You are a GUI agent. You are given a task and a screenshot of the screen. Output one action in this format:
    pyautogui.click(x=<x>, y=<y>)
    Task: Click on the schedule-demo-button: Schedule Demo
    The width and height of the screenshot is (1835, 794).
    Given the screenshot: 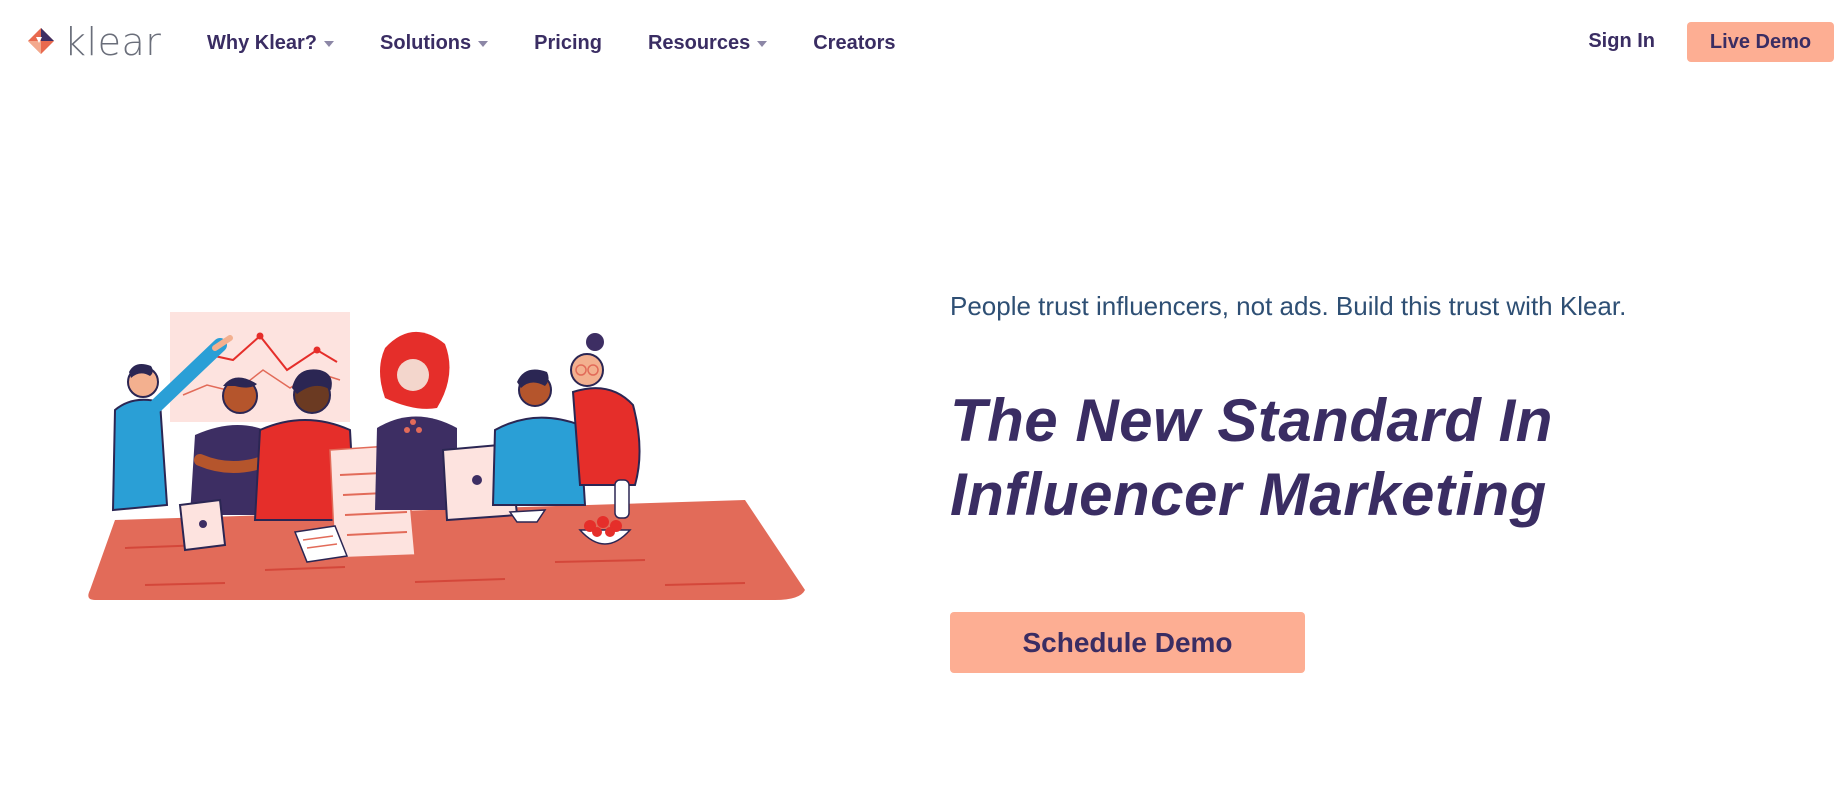 What is the action you would take?
    pyautogui.click(x=1127, y=642)
    